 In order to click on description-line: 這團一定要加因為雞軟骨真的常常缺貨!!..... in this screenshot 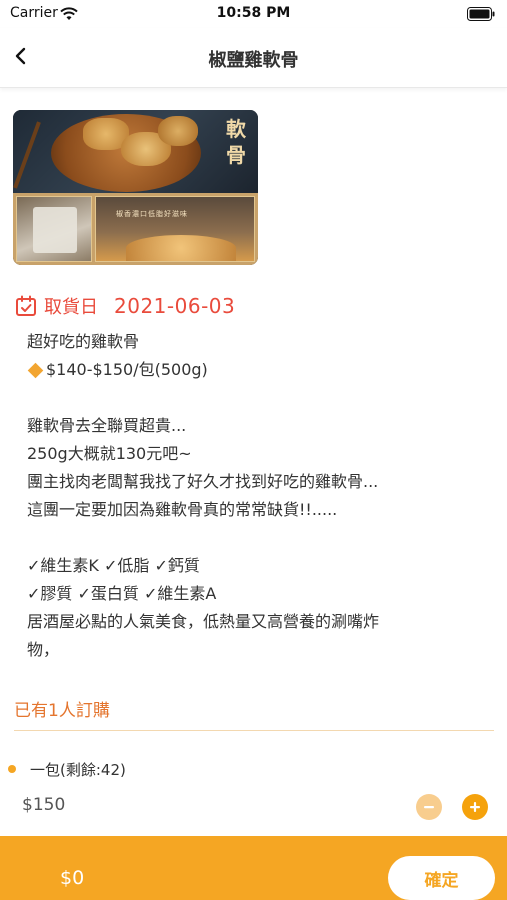, I will do `click(182, 509)`.